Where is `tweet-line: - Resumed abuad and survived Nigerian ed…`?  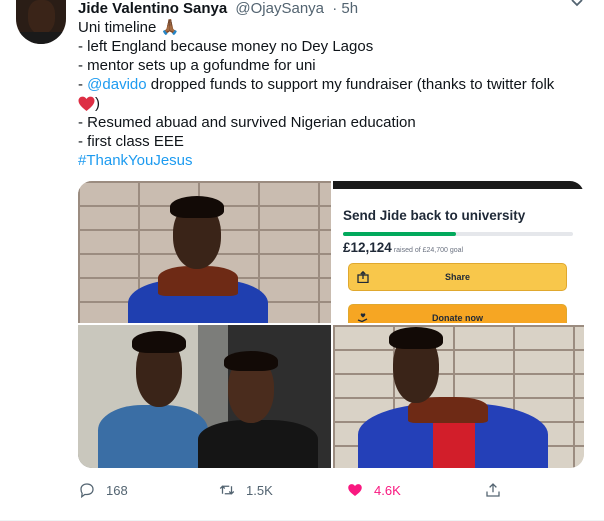
tweet-line: - Resumed abuad and survived Nigerian ed… is located at coordinates (247, 122).